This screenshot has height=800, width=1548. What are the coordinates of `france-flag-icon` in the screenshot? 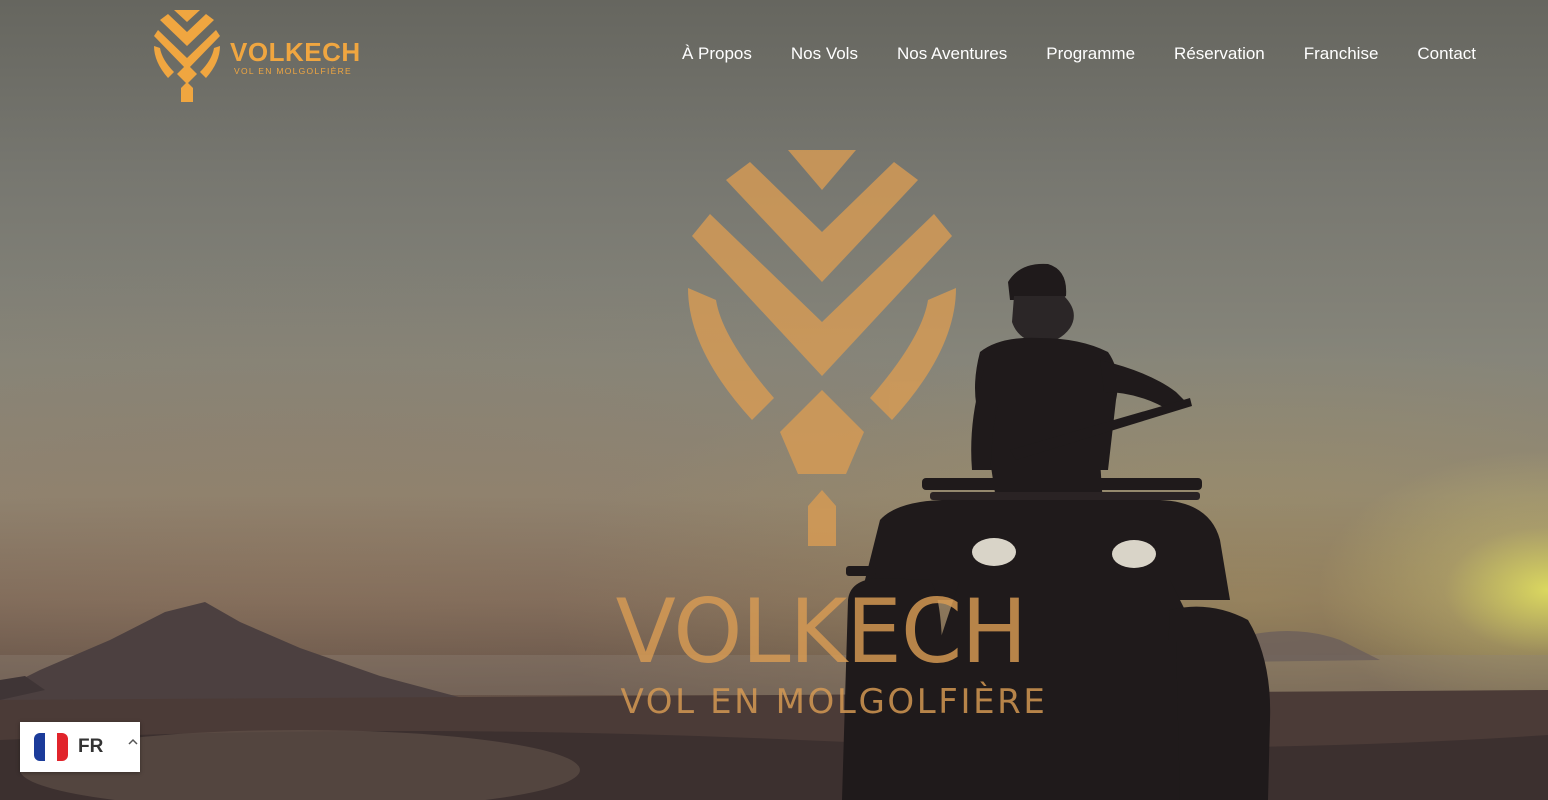 It's located at (51, 747).